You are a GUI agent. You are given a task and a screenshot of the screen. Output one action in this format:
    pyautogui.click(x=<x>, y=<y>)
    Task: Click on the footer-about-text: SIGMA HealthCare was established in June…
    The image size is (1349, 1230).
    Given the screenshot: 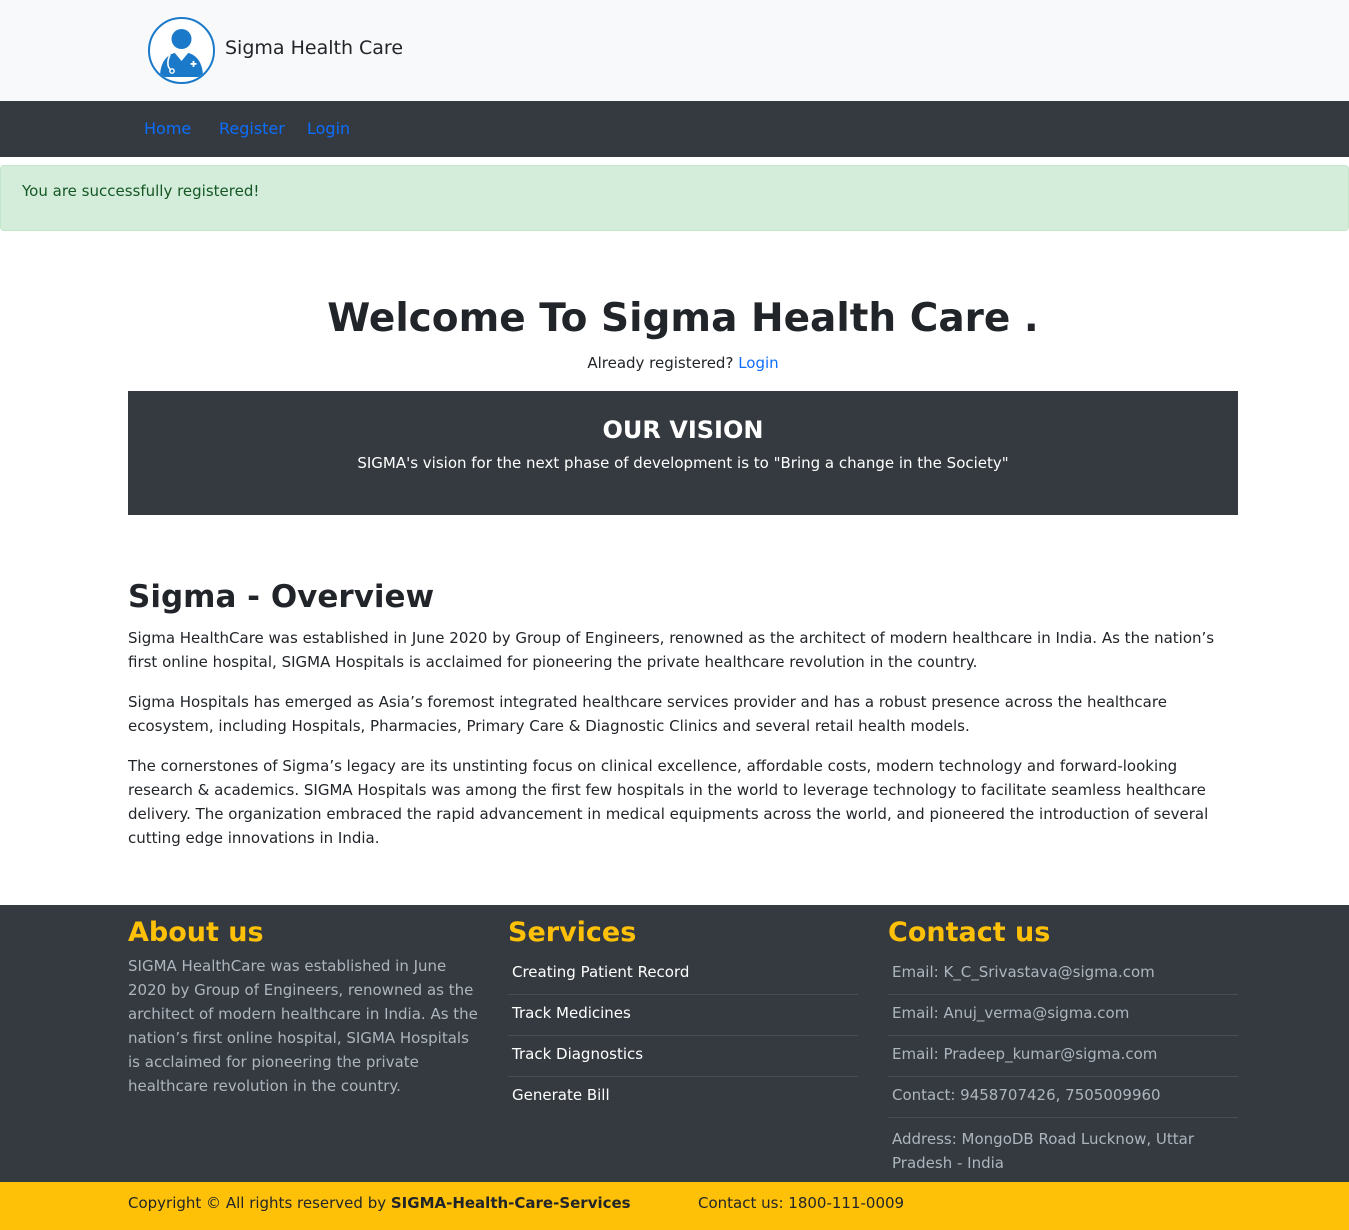 What is the action you would take?
    pyautogui.click(x=303, y=1026)
    